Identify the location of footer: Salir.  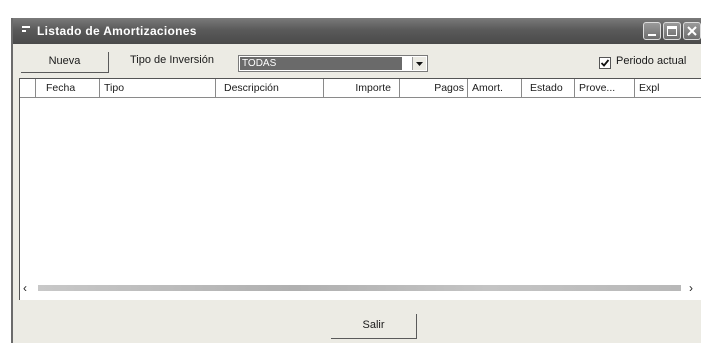
(357, 321).